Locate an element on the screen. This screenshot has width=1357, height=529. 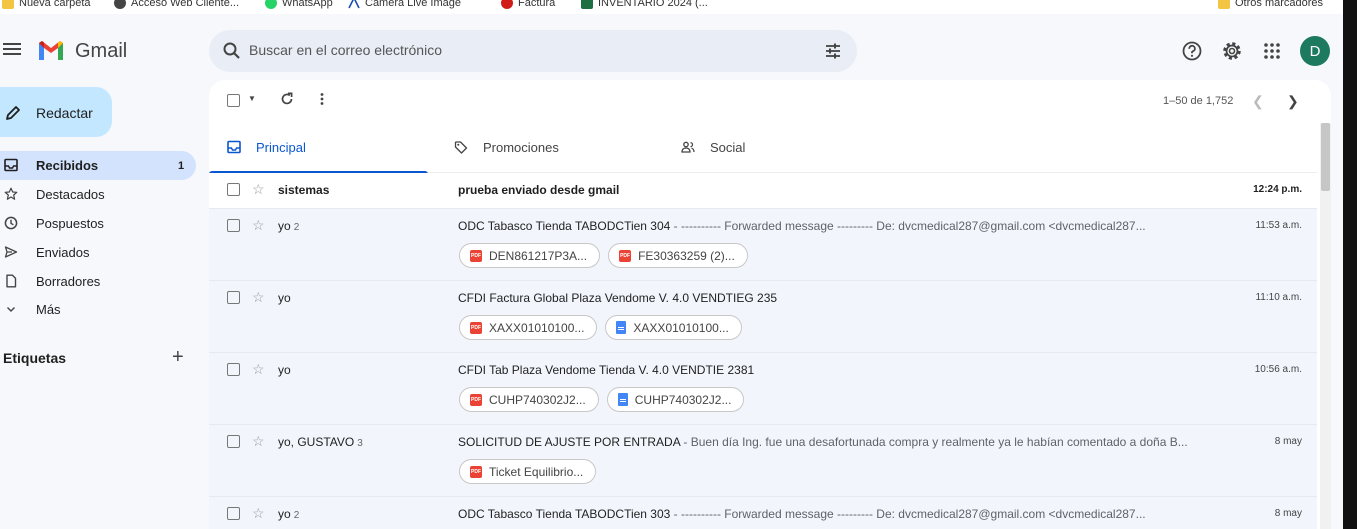
globe-icon is located at coordinates (120, 4).